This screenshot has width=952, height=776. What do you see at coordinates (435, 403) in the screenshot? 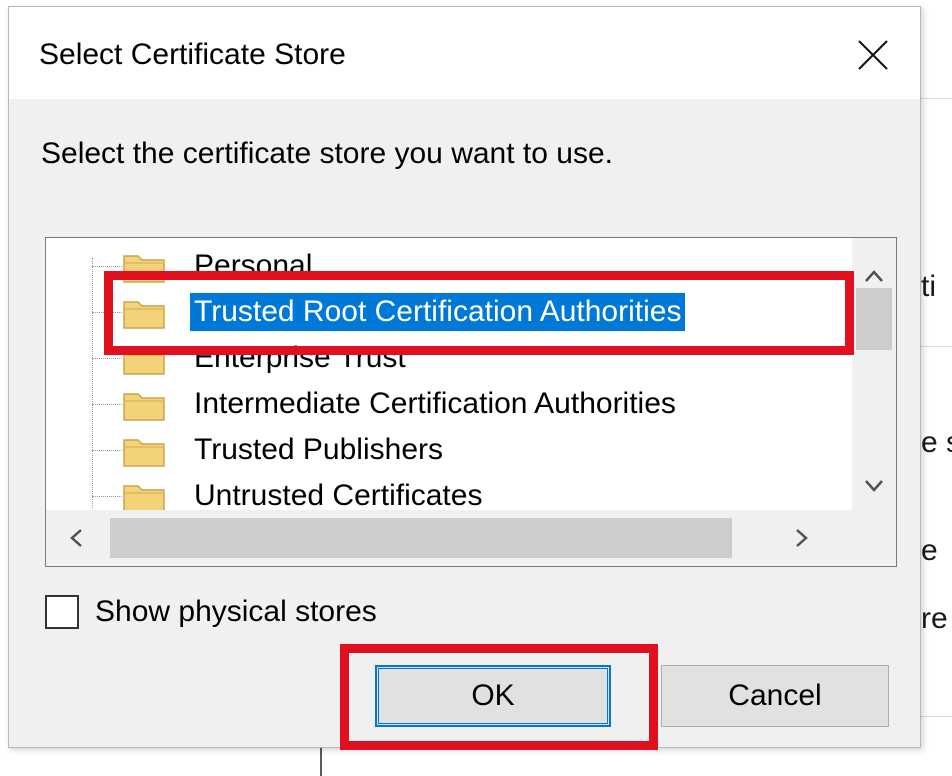
I see `tree-item-label: Intermediate Certification Authorities` at bounding box center [435, 403].